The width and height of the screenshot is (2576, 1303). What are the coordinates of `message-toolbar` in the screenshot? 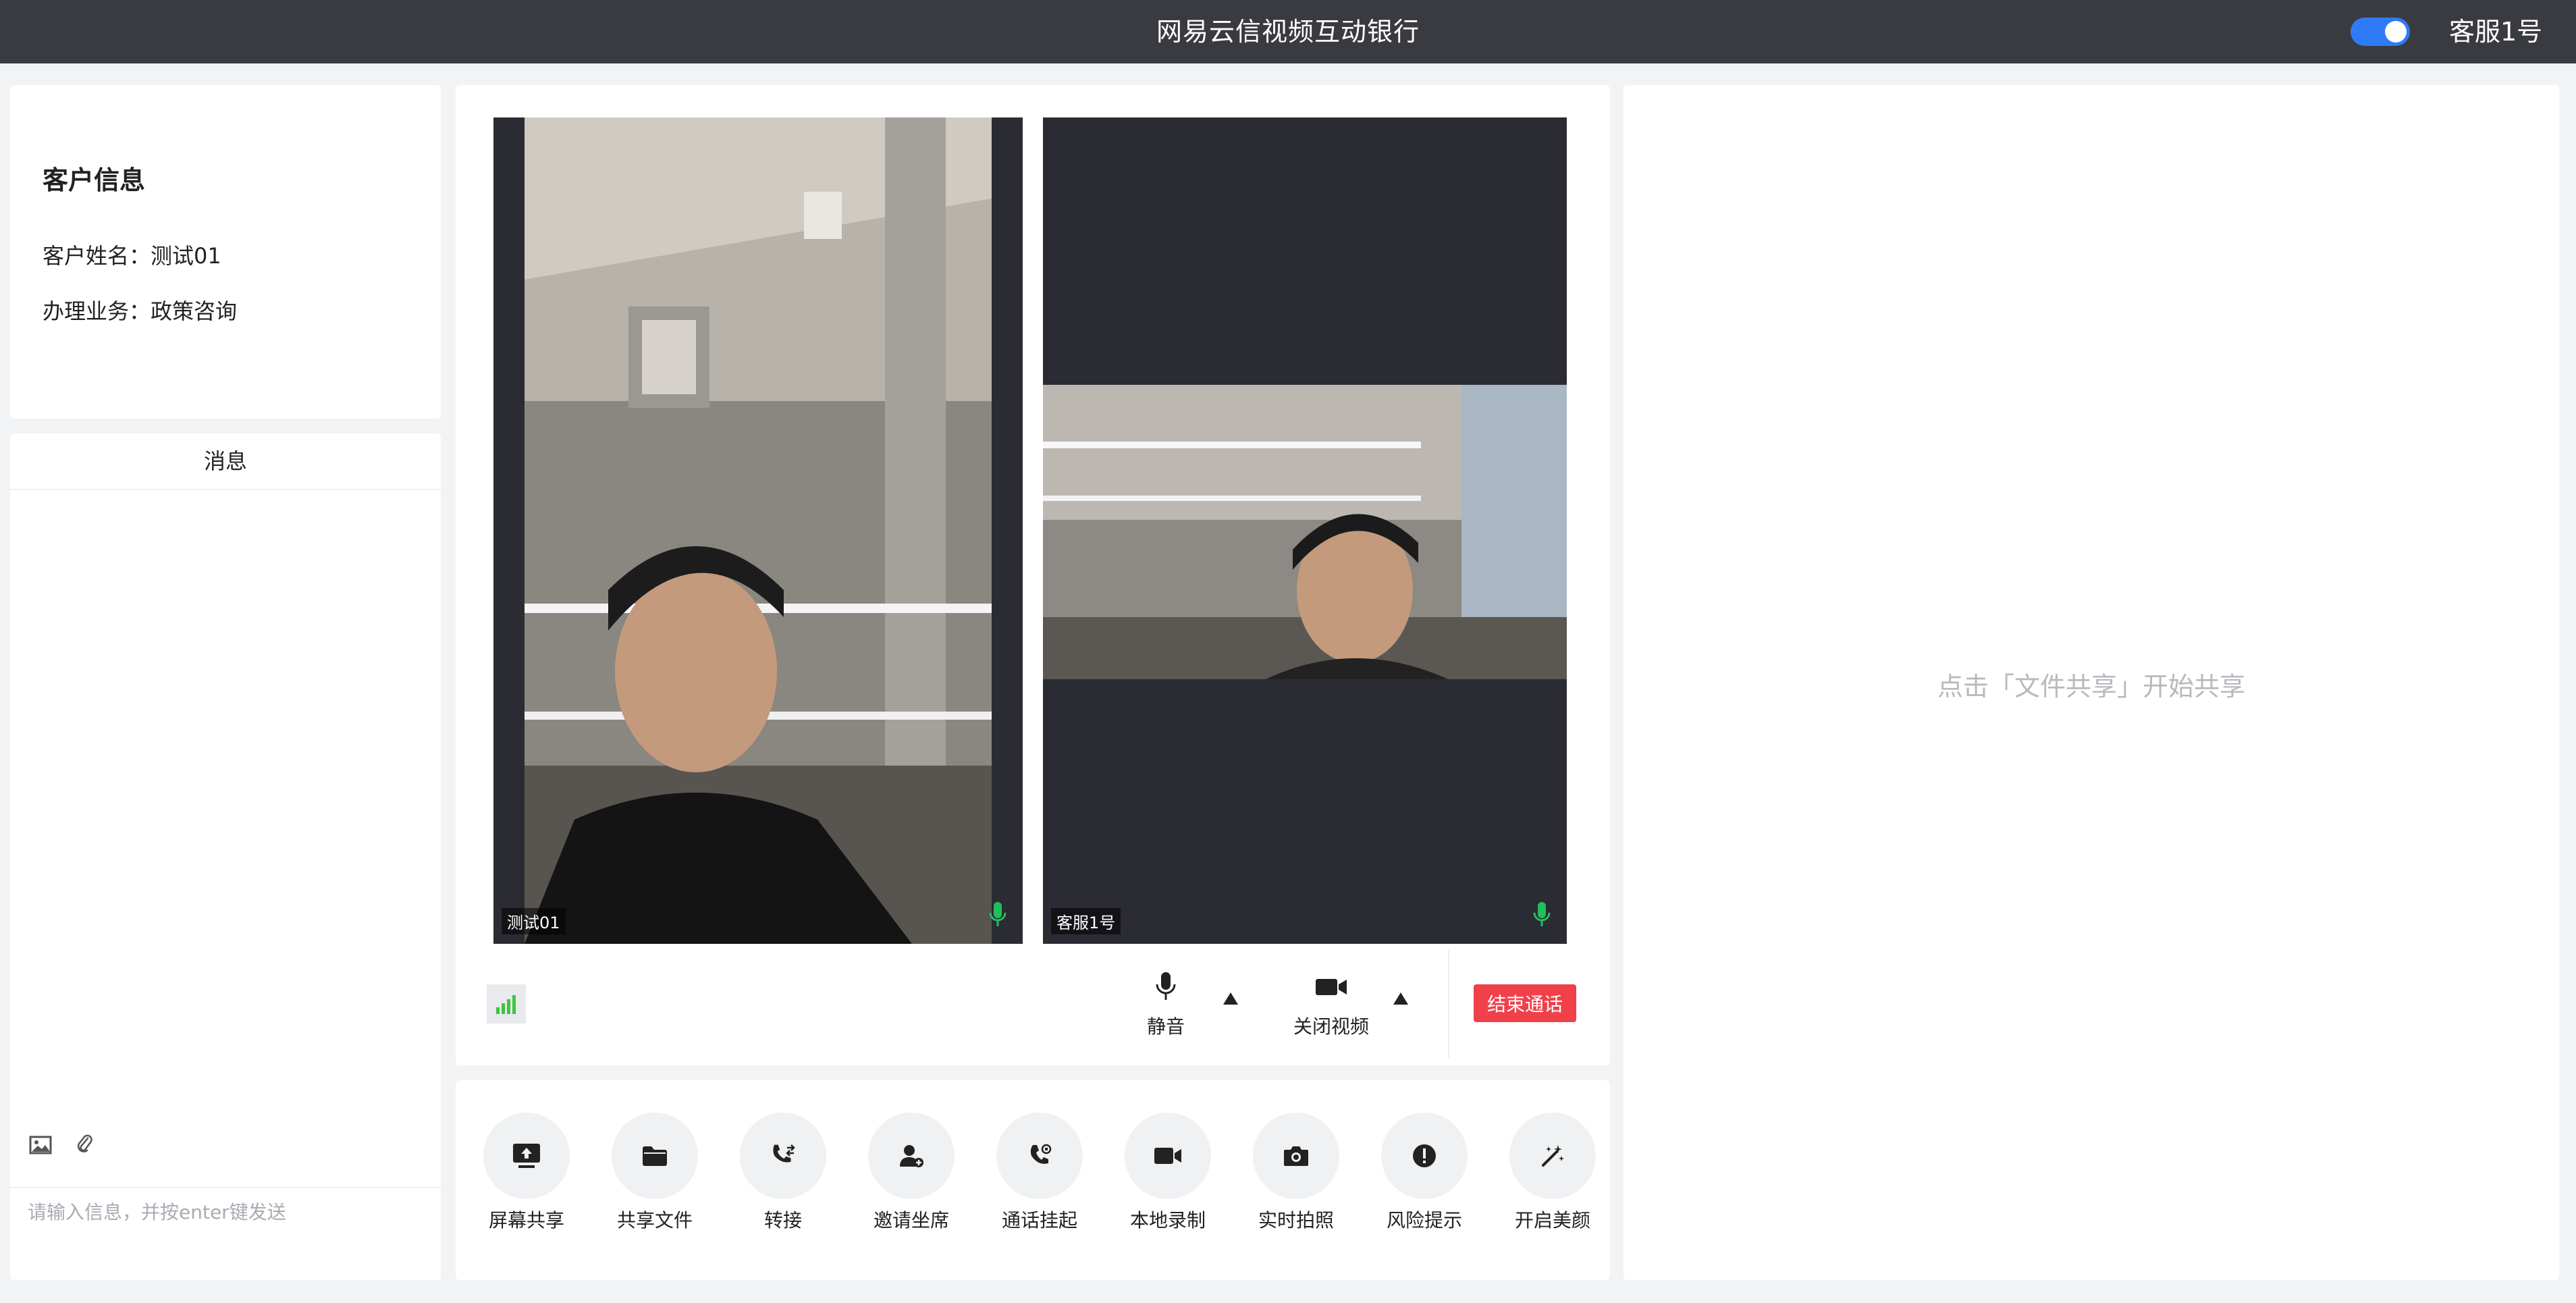 It's located at (71, 1145).